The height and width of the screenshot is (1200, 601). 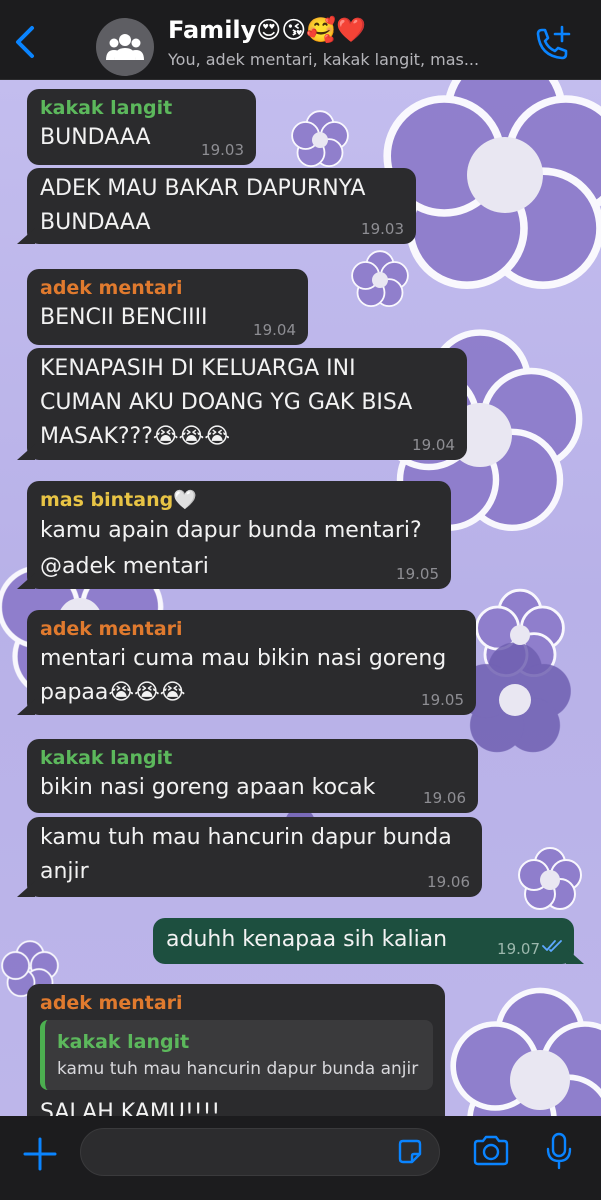 What do you see at coordinates (141, 127) in the screenshot?
I see `message-bubble: kakak langit BUNDAAA 19.03` at bounding box center [141, 127].